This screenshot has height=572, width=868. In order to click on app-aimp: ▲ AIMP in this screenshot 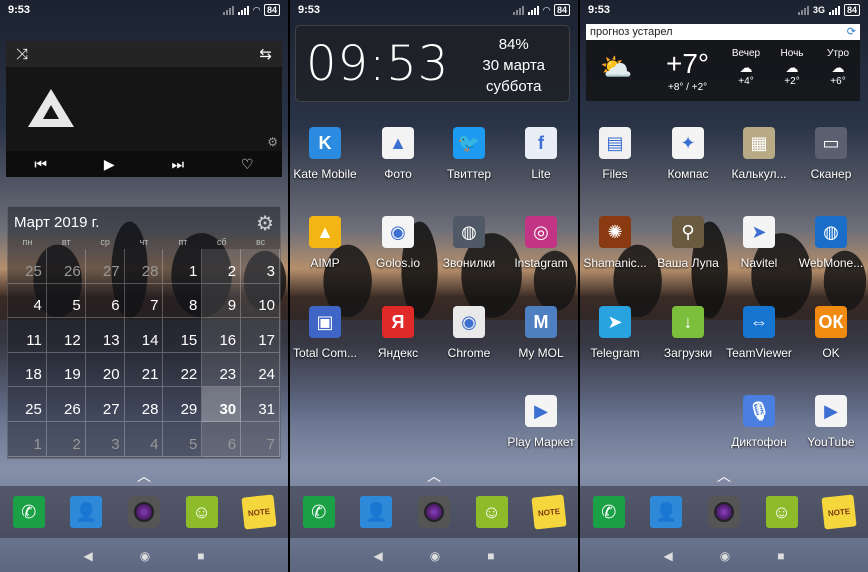, I will do `click(325, 243)`.